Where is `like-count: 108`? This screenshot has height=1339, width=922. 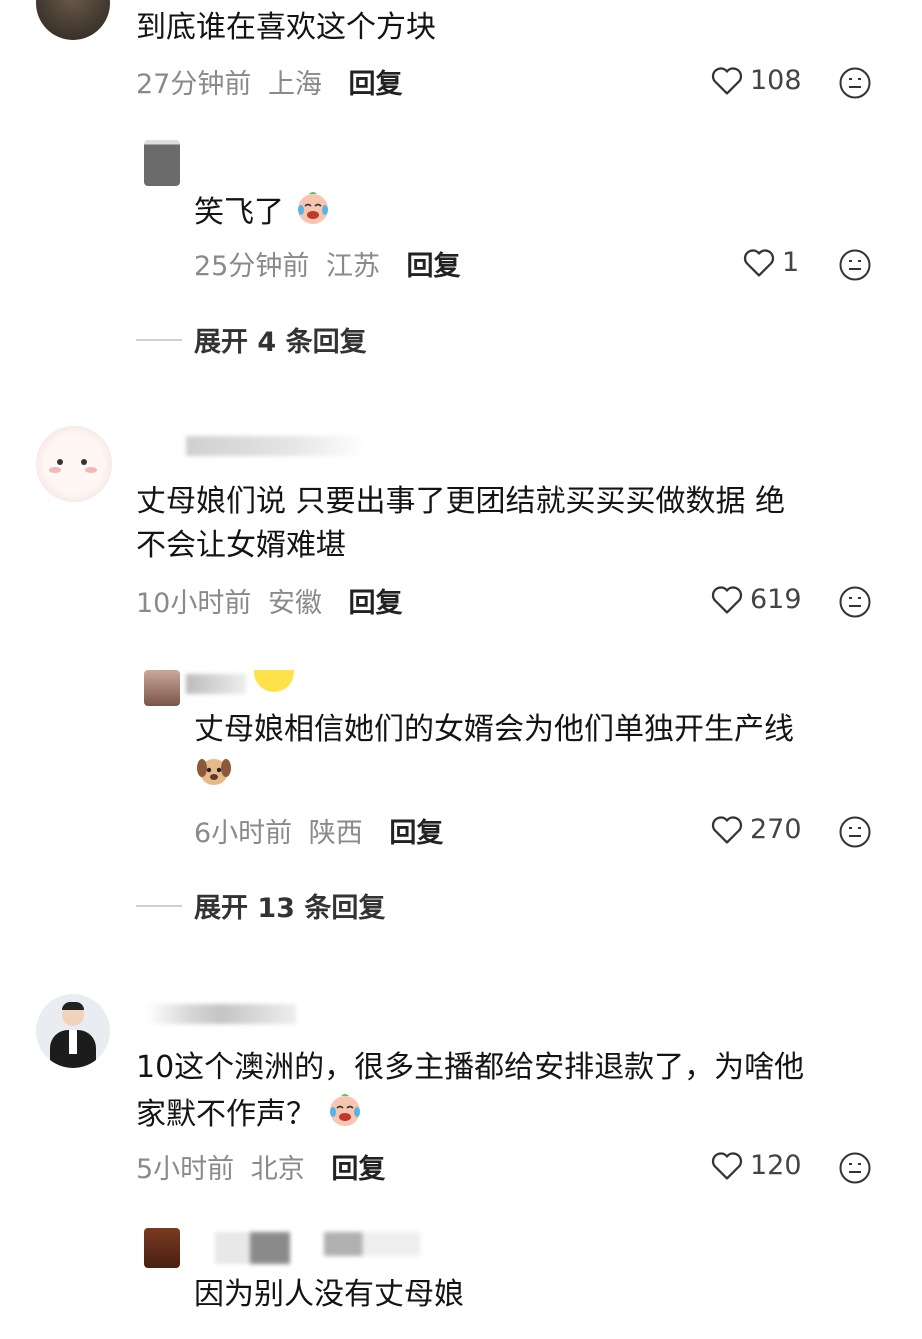 like-count: 108 is located at coordinates (776, 80).